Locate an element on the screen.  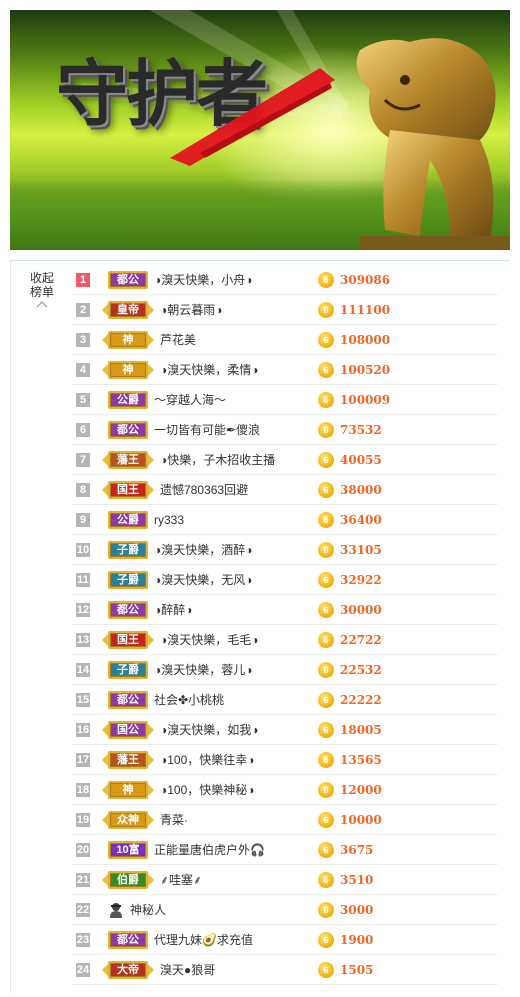
user-name: ◑溴天快樂，柔情◑ is located at coordinates (209, 370).